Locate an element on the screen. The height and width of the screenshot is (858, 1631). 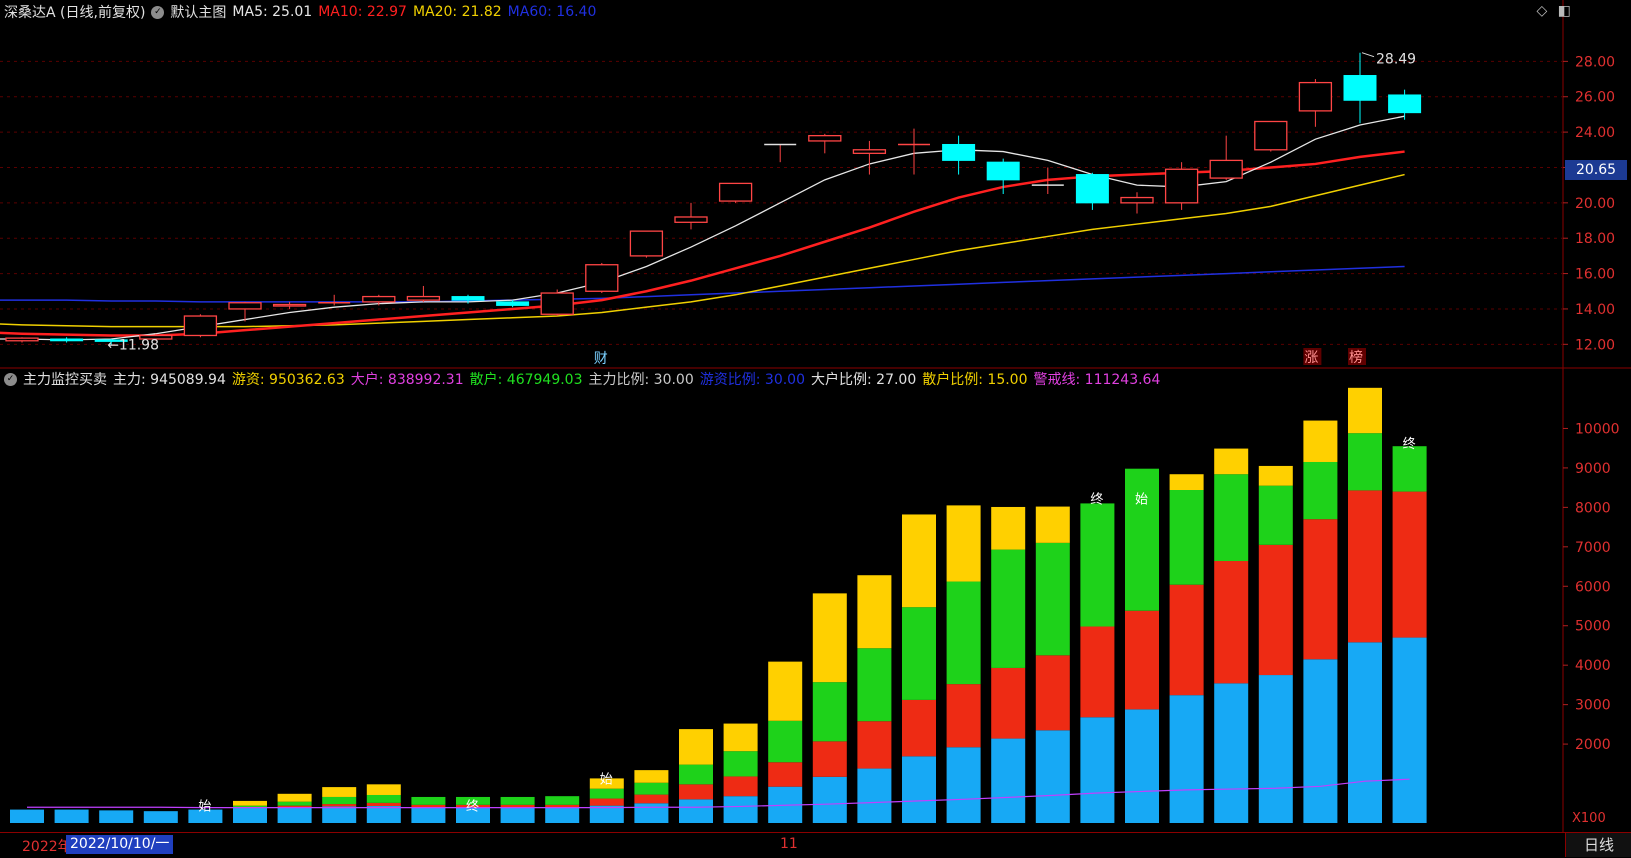
price-tick-label: 20.00 is located at coordinates (1595, 204).